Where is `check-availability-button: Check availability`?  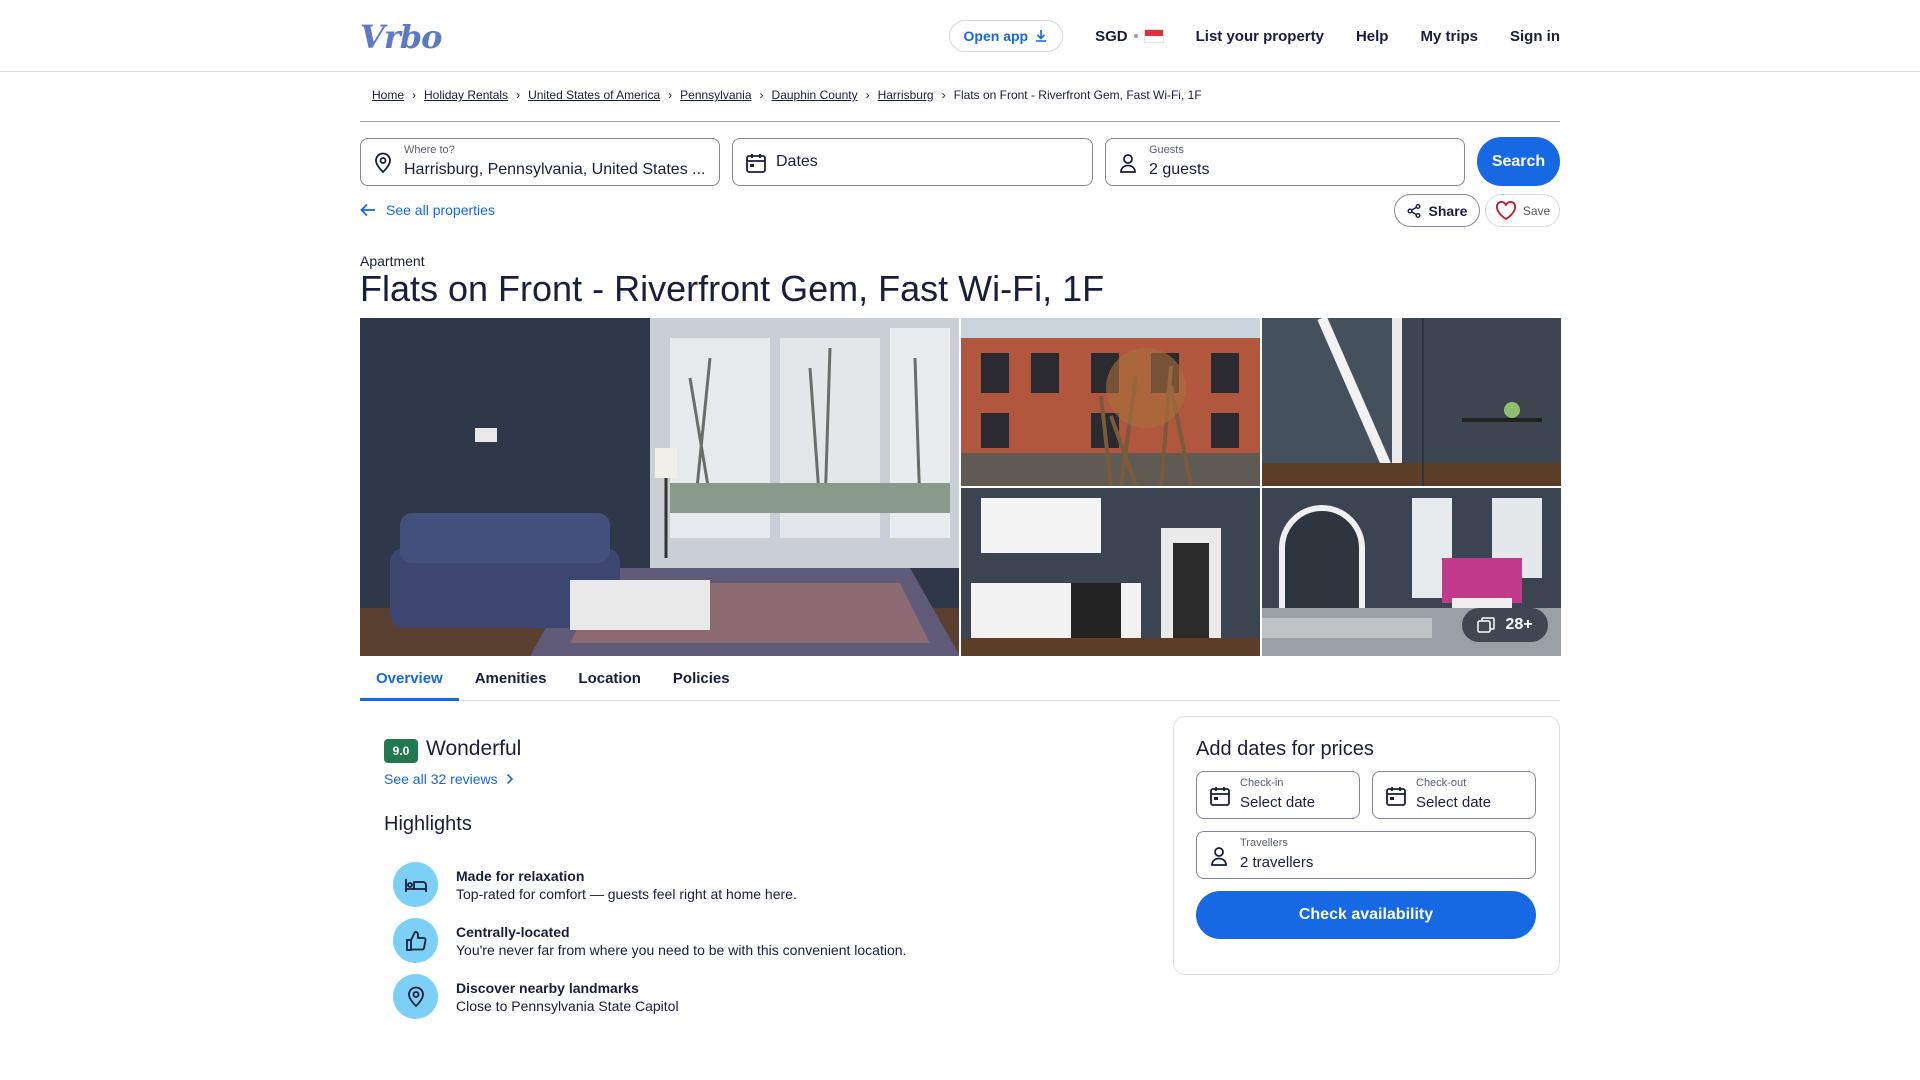 check-availability-button: Check availability is located at coordinates (1366, 915).